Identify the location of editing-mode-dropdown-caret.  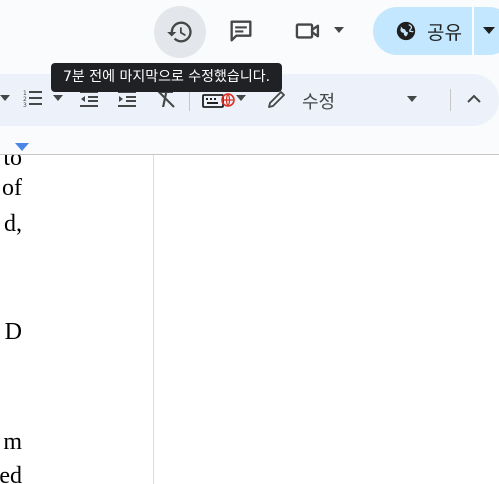
(412, 99).